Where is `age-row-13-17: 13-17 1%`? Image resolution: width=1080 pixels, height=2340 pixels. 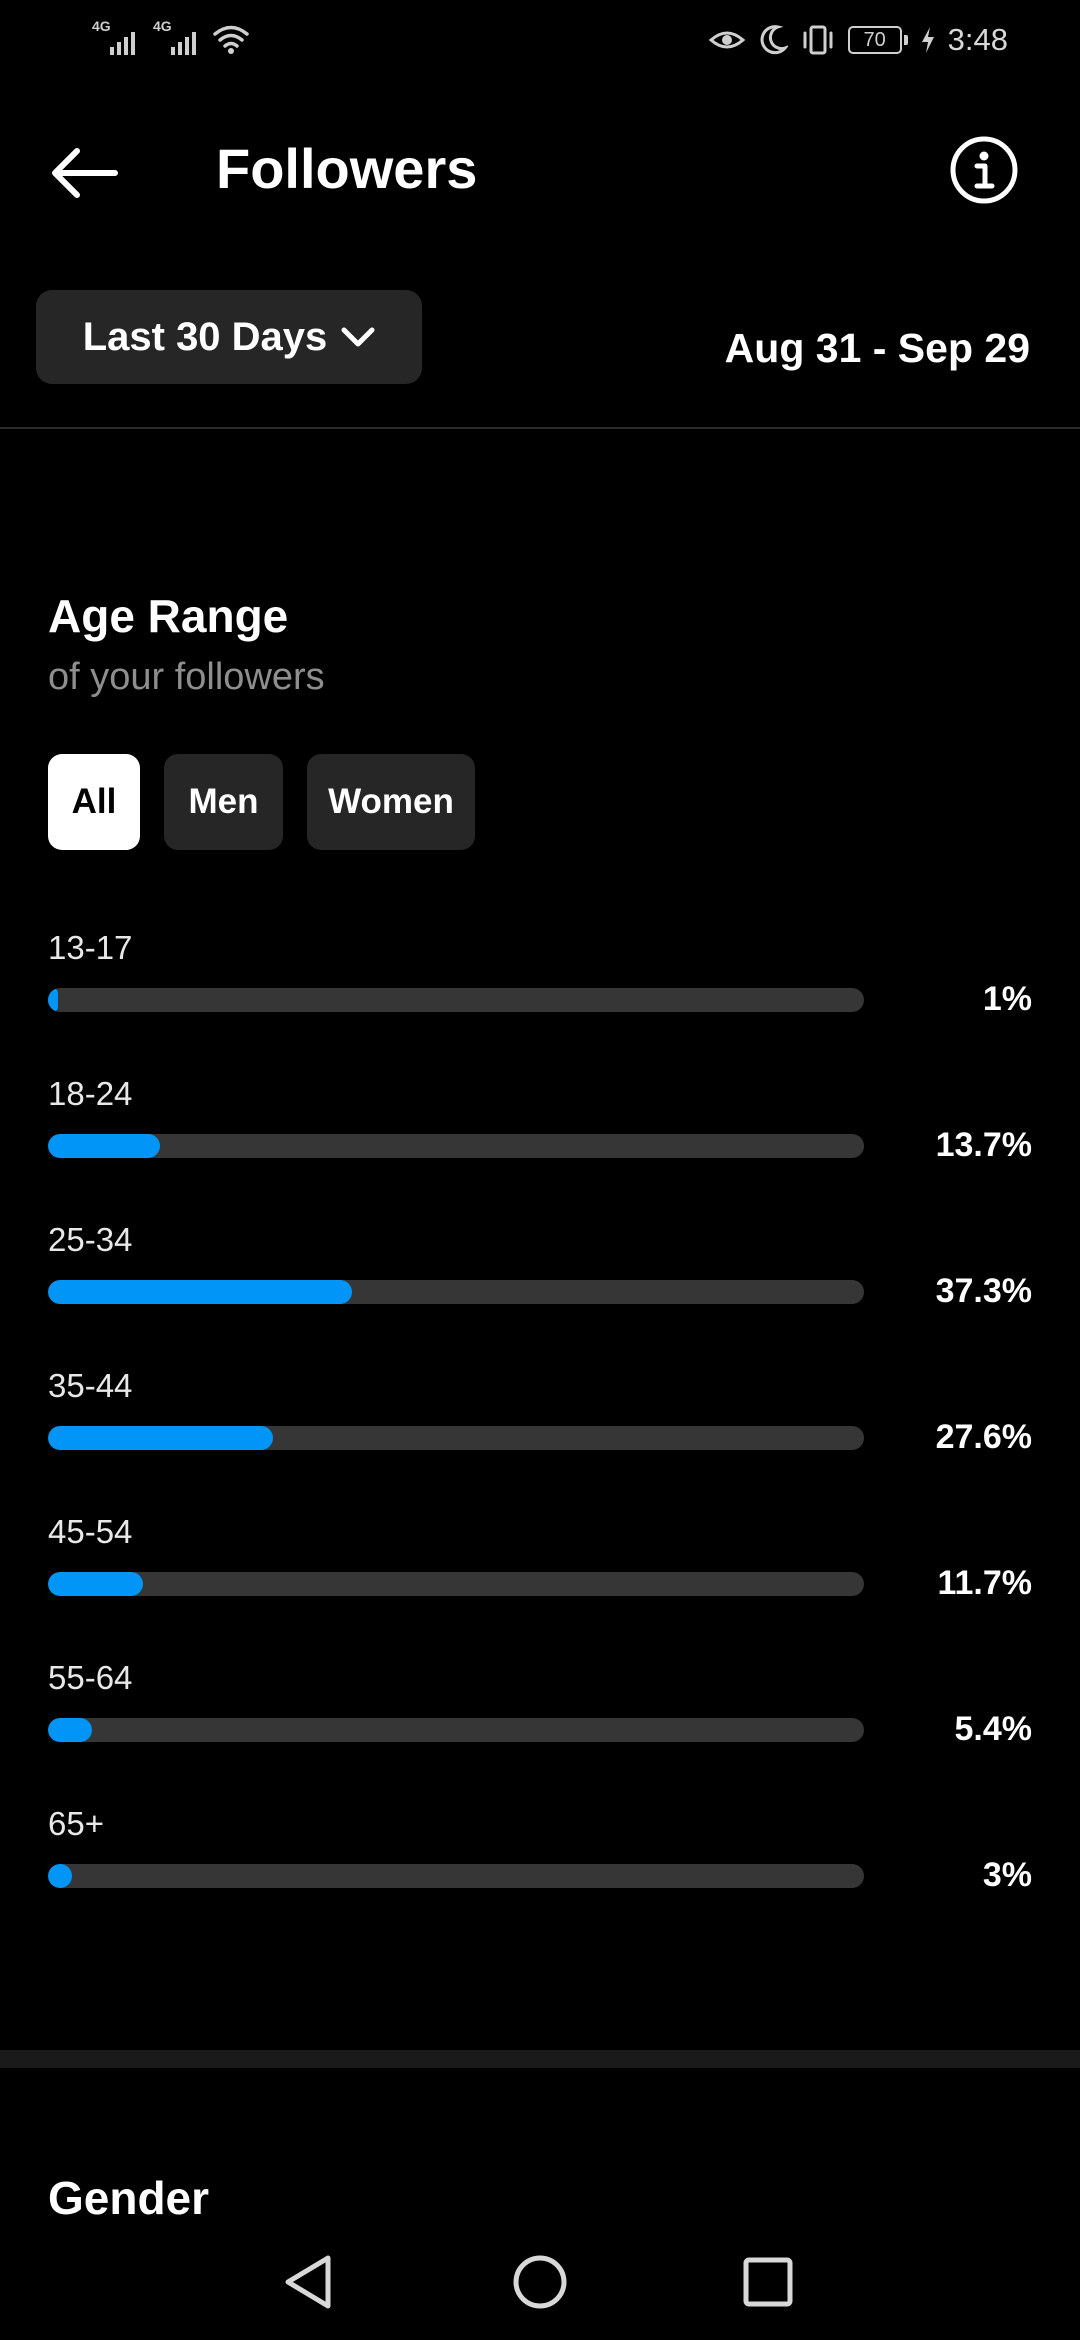 age-row-13-17: 13-17 1% is located at coordinates (540, 1001).